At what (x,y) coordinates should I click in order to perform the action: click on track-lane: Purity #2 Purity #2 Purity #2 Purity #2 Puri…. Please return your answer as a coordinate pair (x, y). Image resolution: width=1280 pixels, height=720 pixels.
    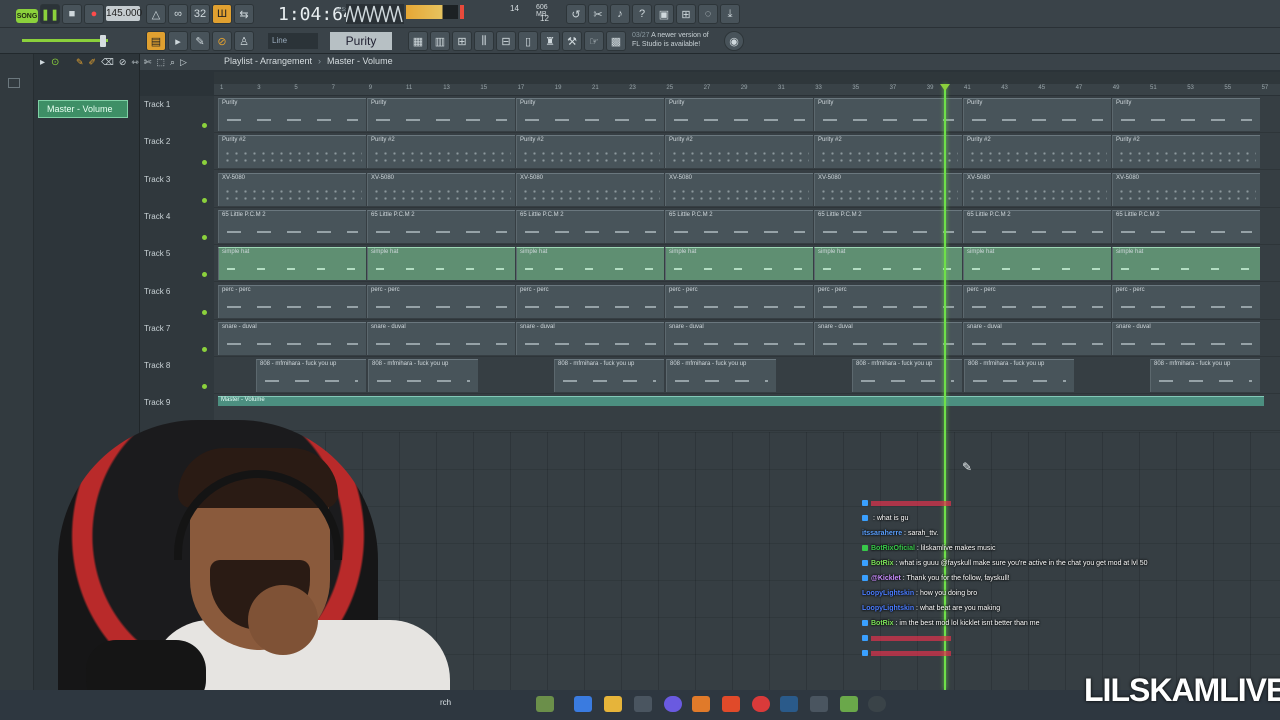
    Looking at the image, I should click on (747, 152).